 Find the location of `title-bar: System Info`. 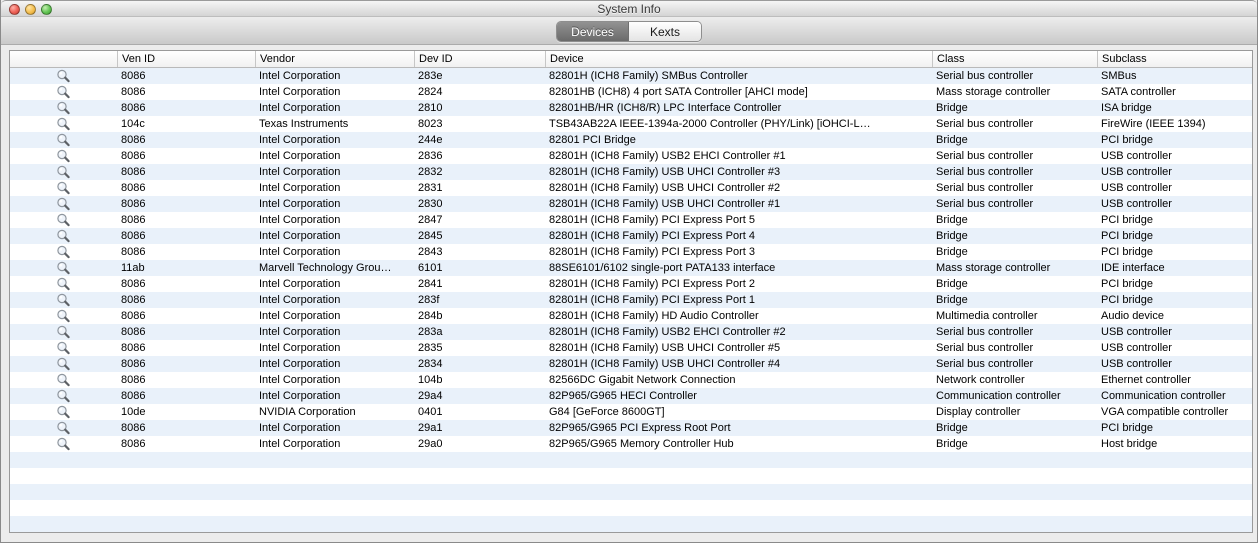

title-bar: System Info is located at coordinates (629, 8).